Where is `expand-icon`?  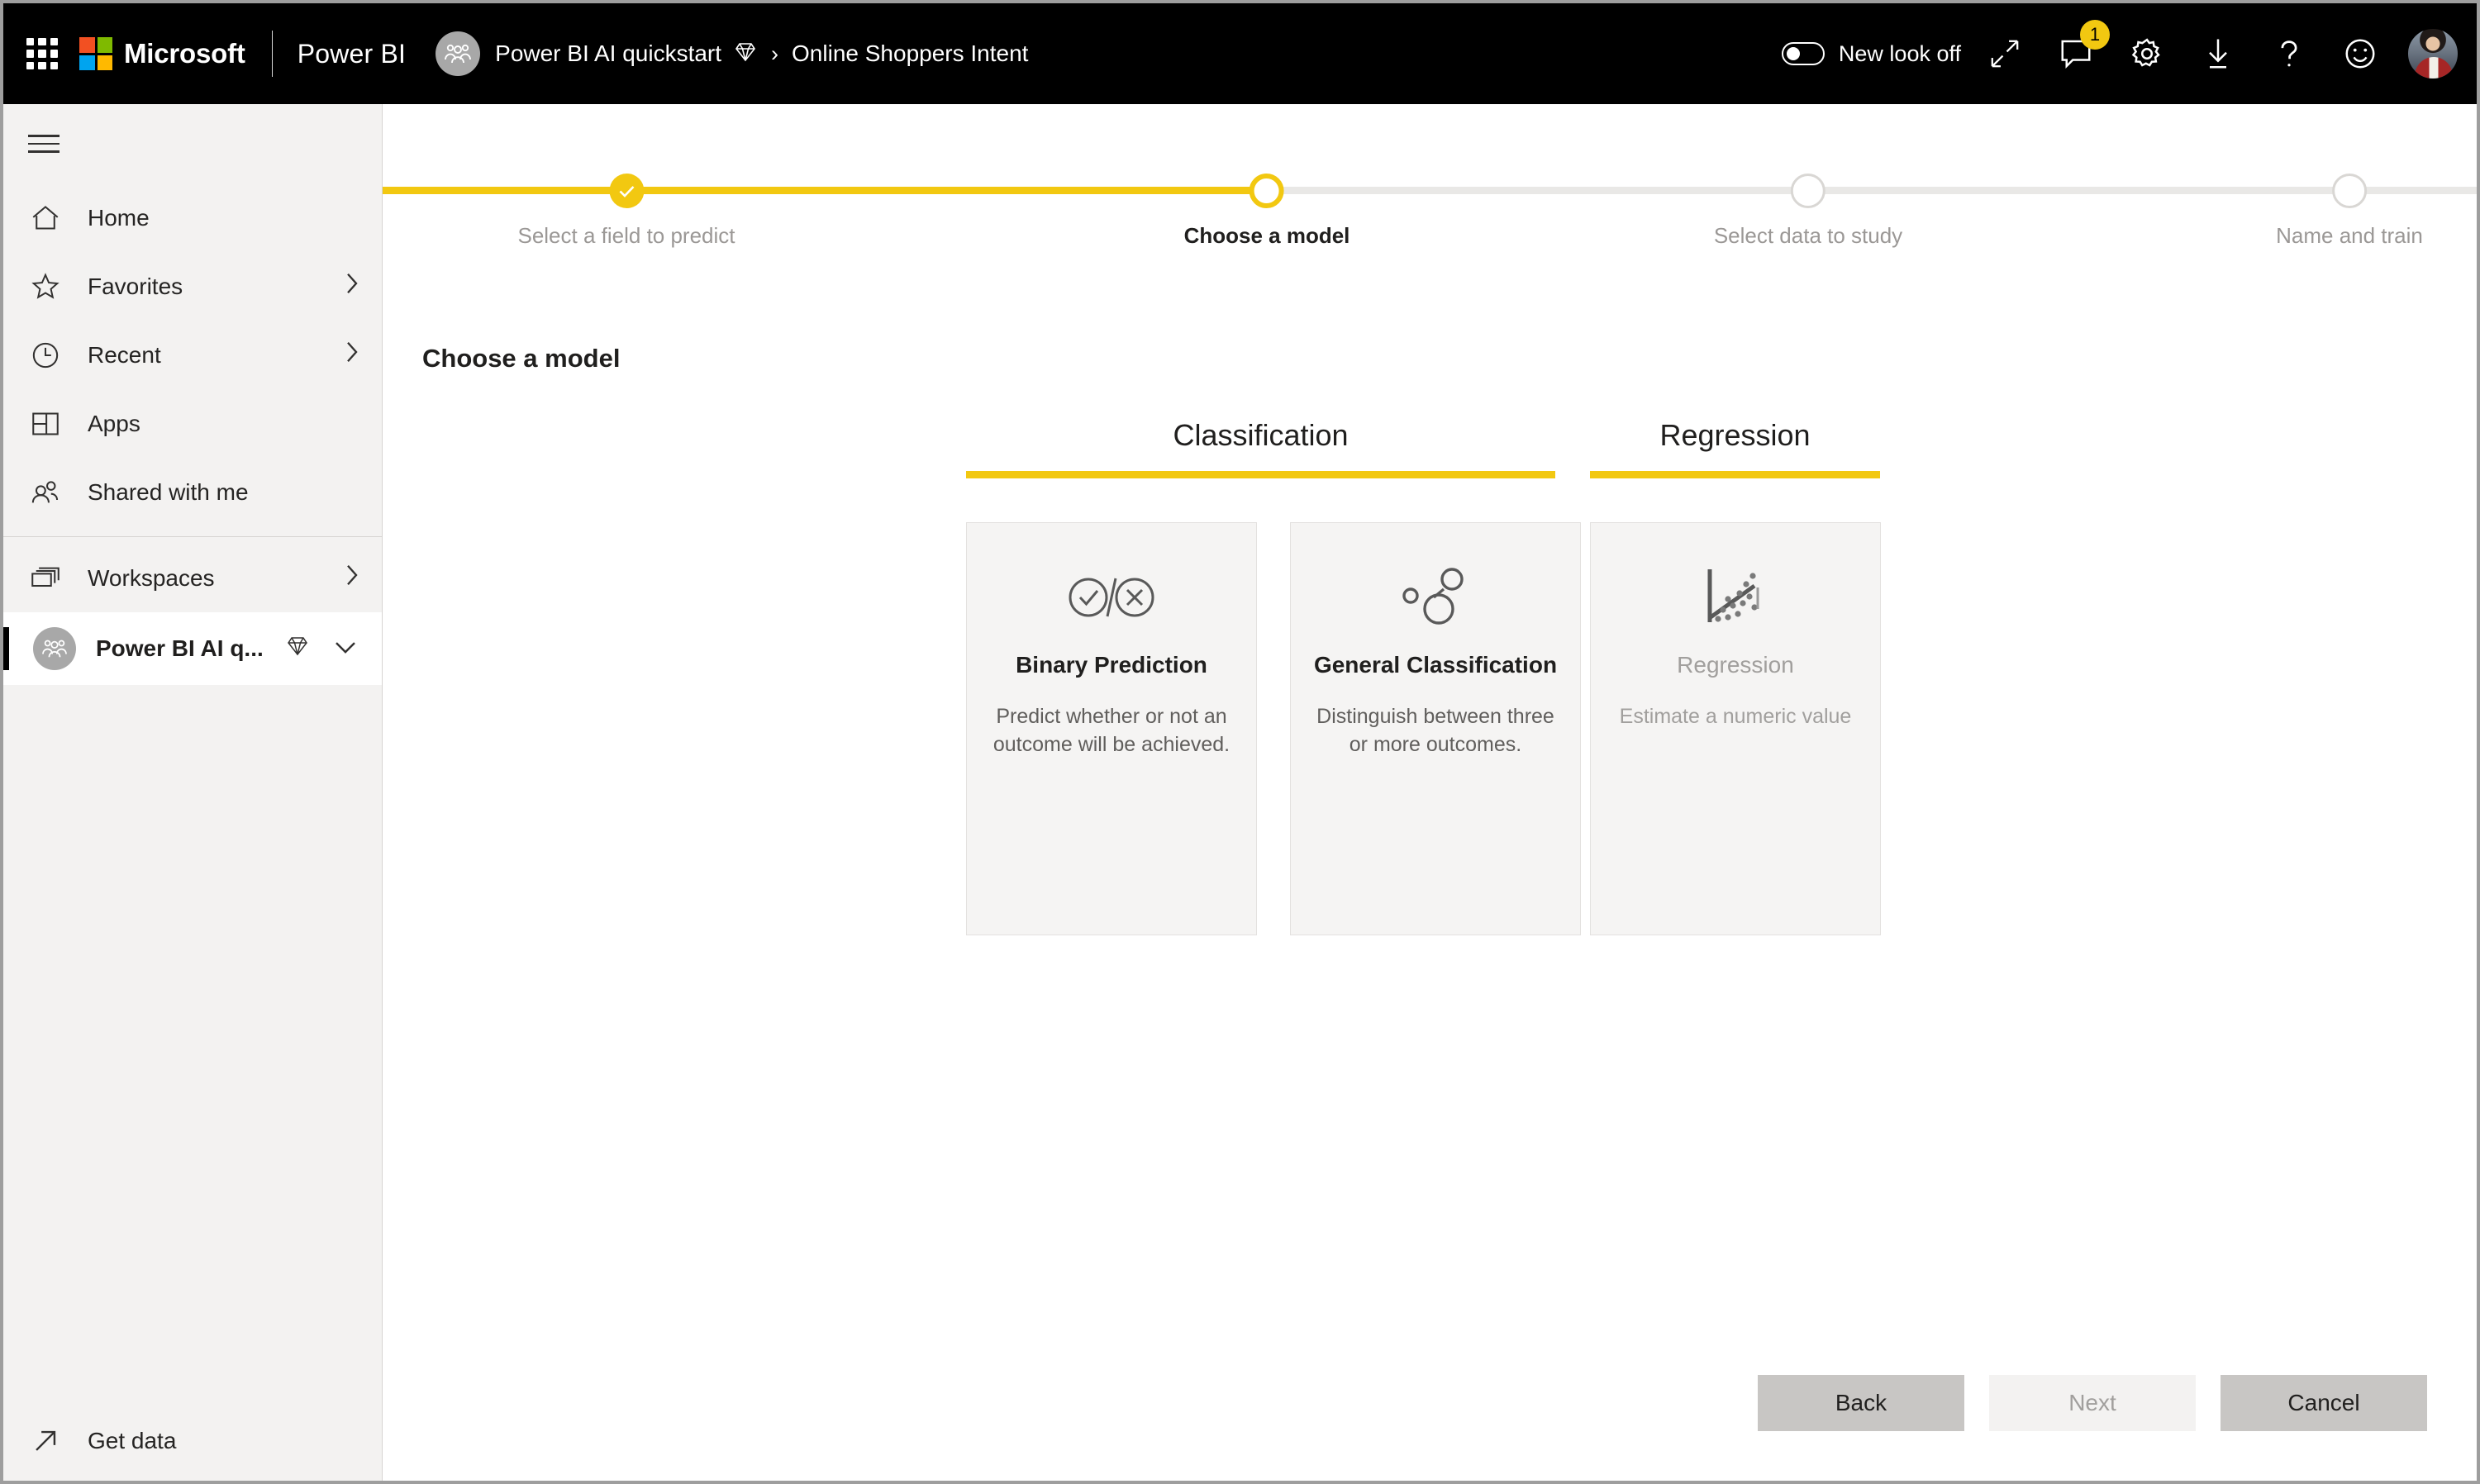
expand-icon is located at coordinates (2004, 53).